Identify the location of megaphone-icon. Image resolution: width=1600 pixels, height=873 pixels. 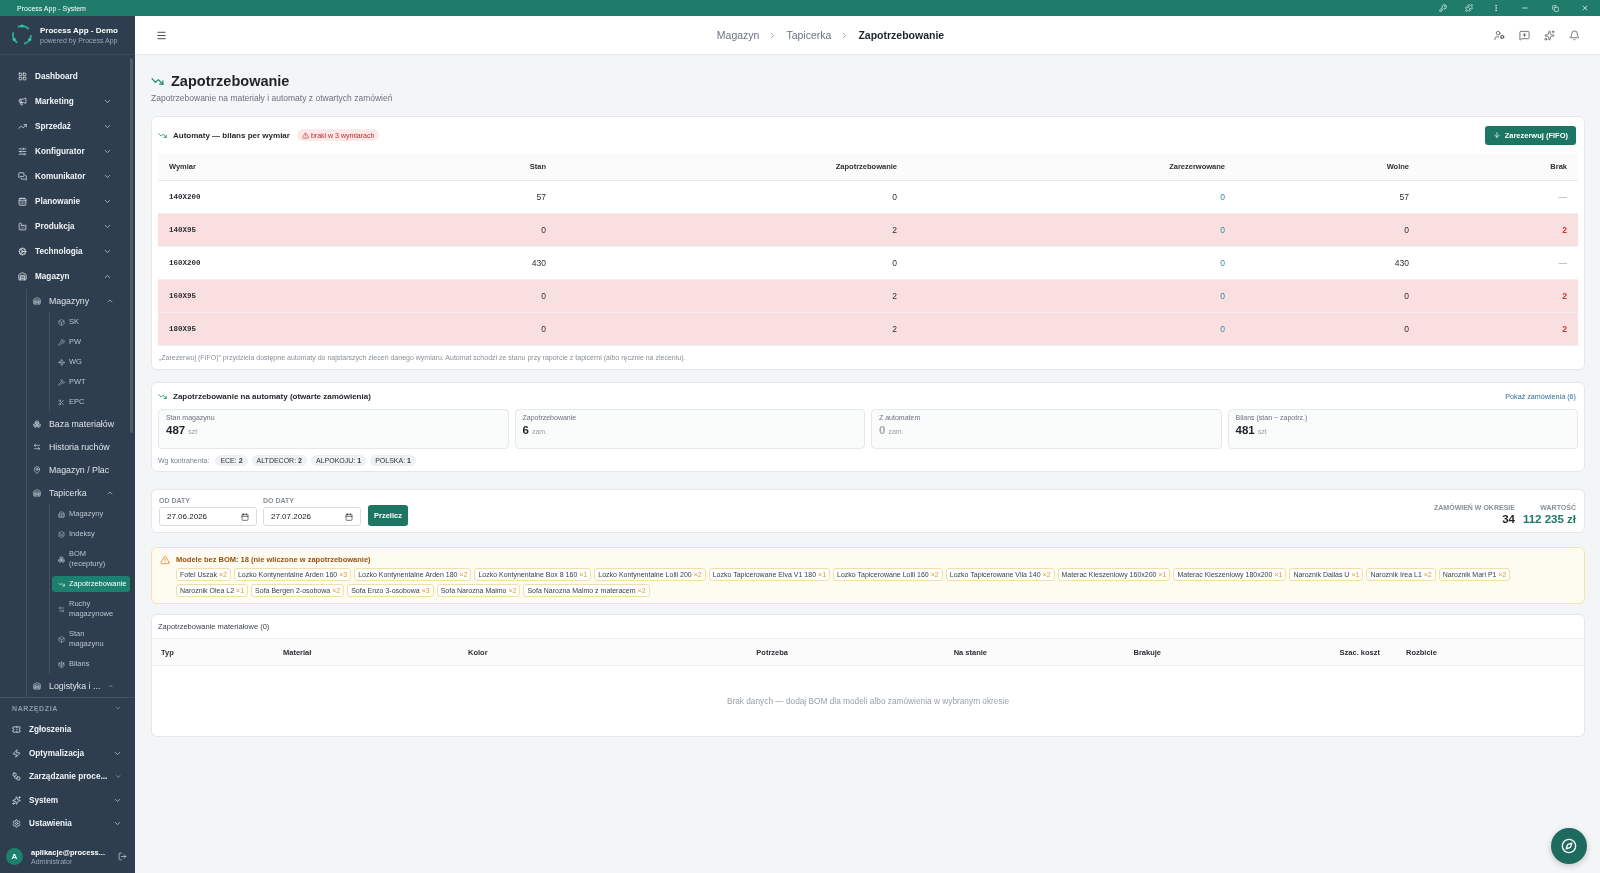
(22, 101).